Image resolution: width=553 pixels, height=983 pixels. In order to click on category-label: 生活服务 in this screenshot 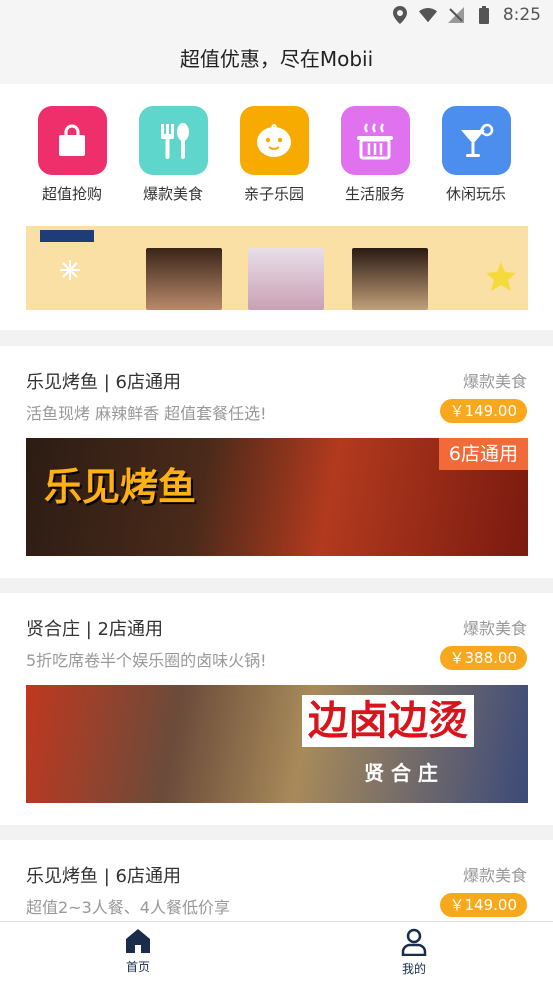, I will do `click(374, 194)`.